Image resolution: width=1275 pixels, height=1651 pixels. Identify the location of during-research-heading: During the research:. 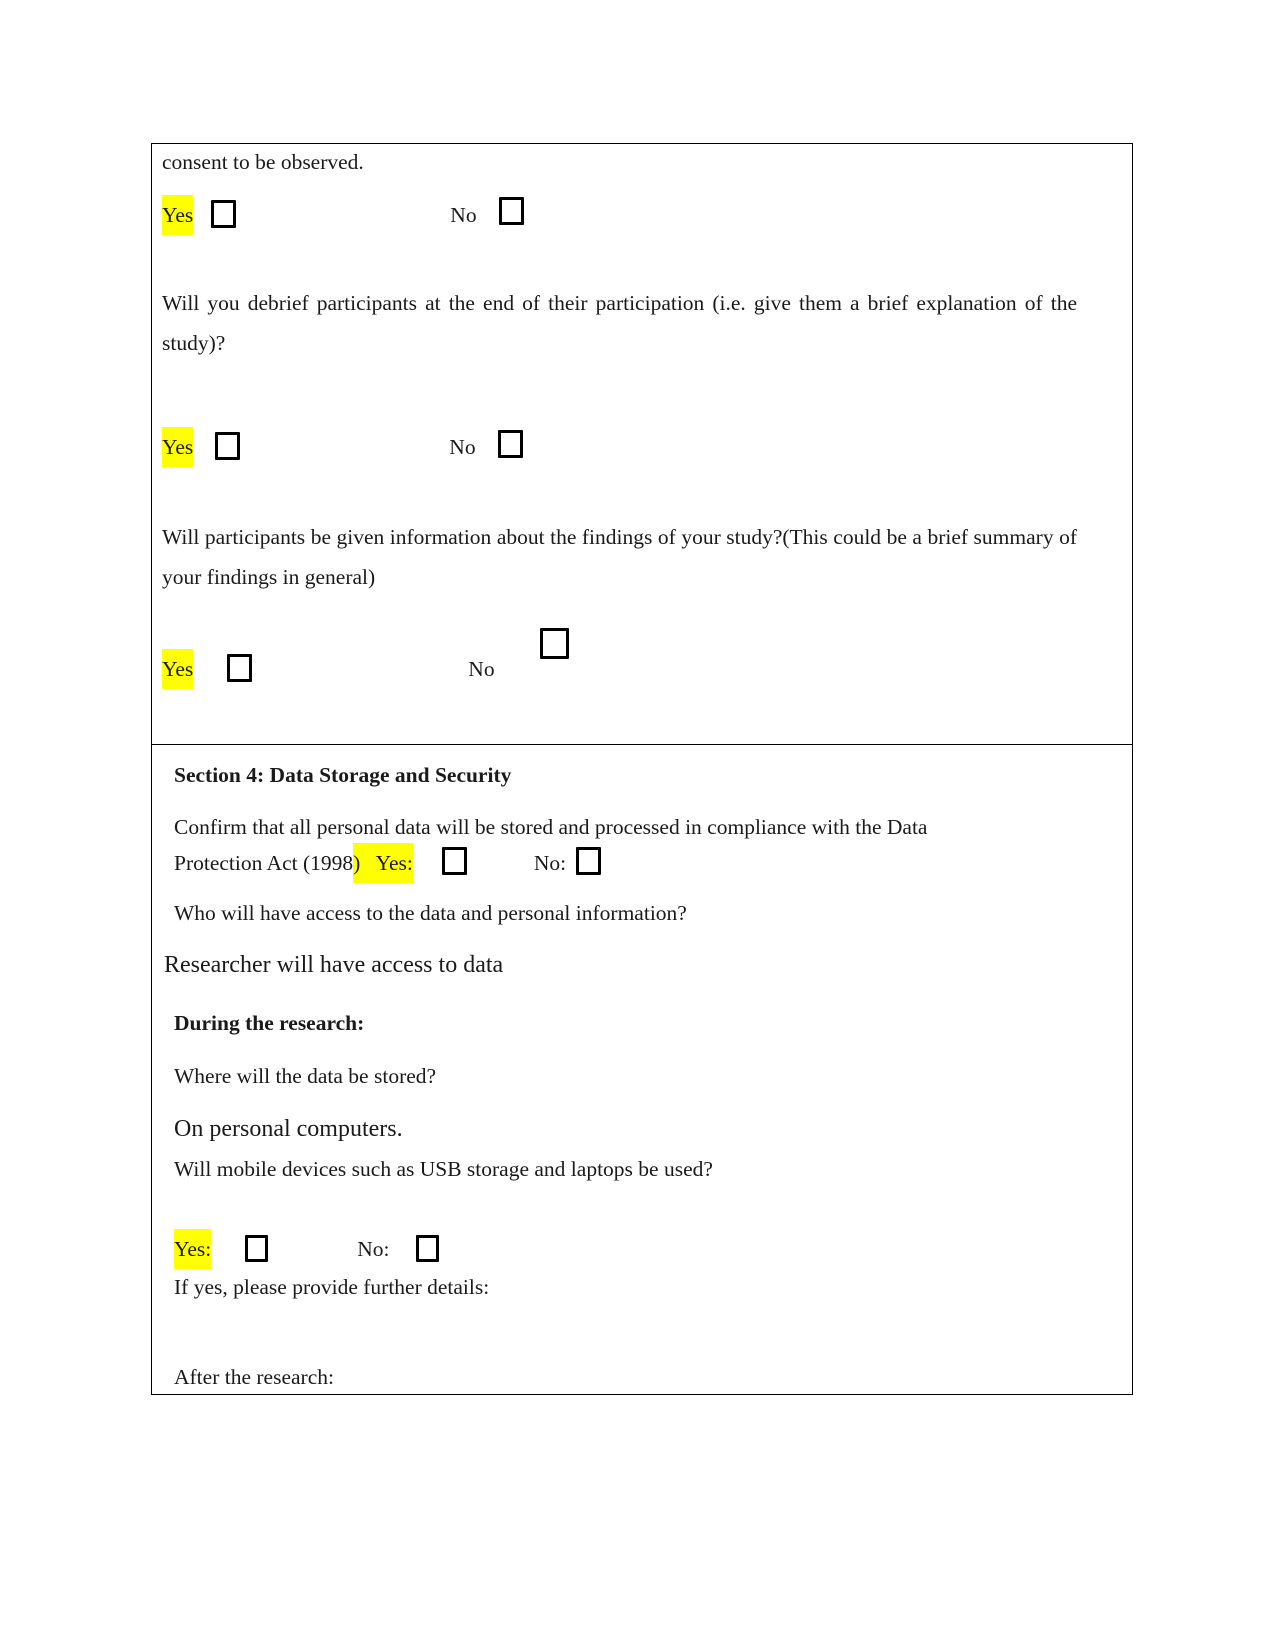
(269, 1023).